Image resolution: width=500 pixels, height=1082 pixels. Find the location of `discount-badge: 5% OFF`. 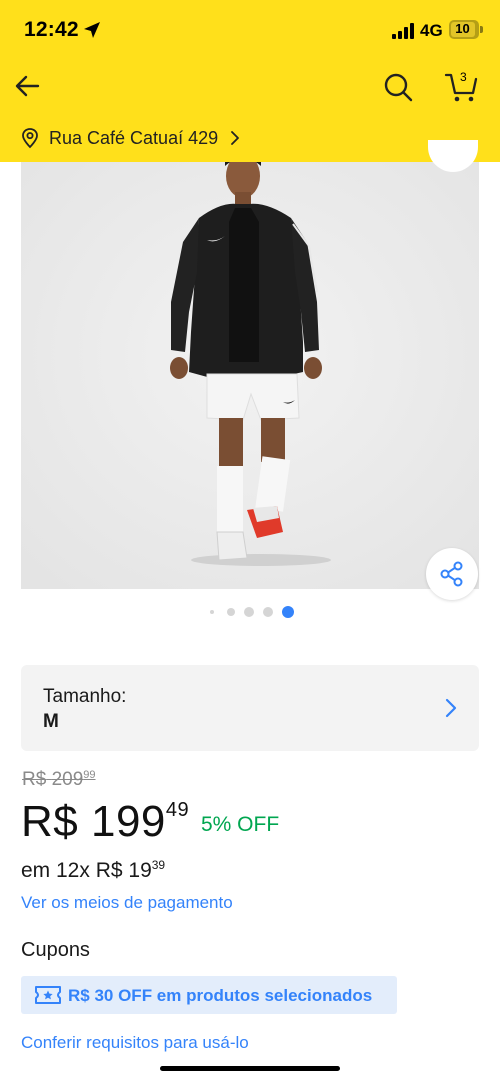

discount-badge: 5% OFF is located at coordinates (240, 824).